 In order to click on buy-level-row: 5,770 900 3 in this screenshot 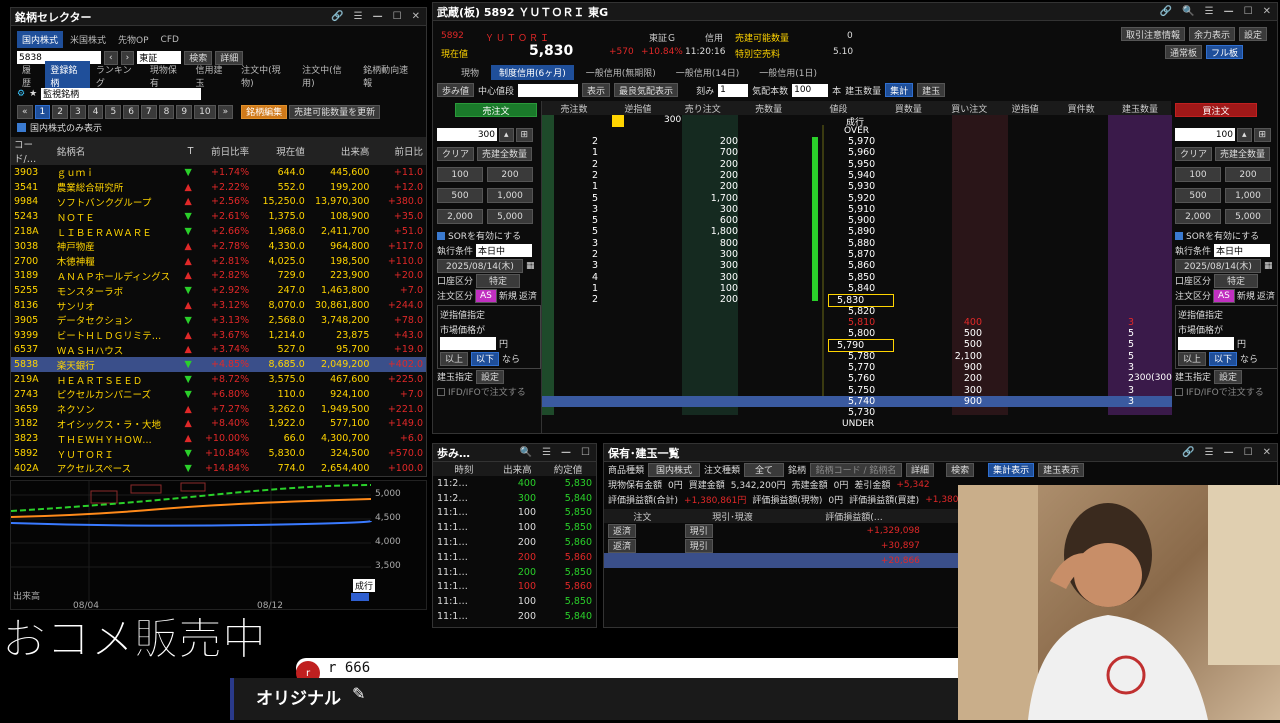, I will do `click(857, 367)`.